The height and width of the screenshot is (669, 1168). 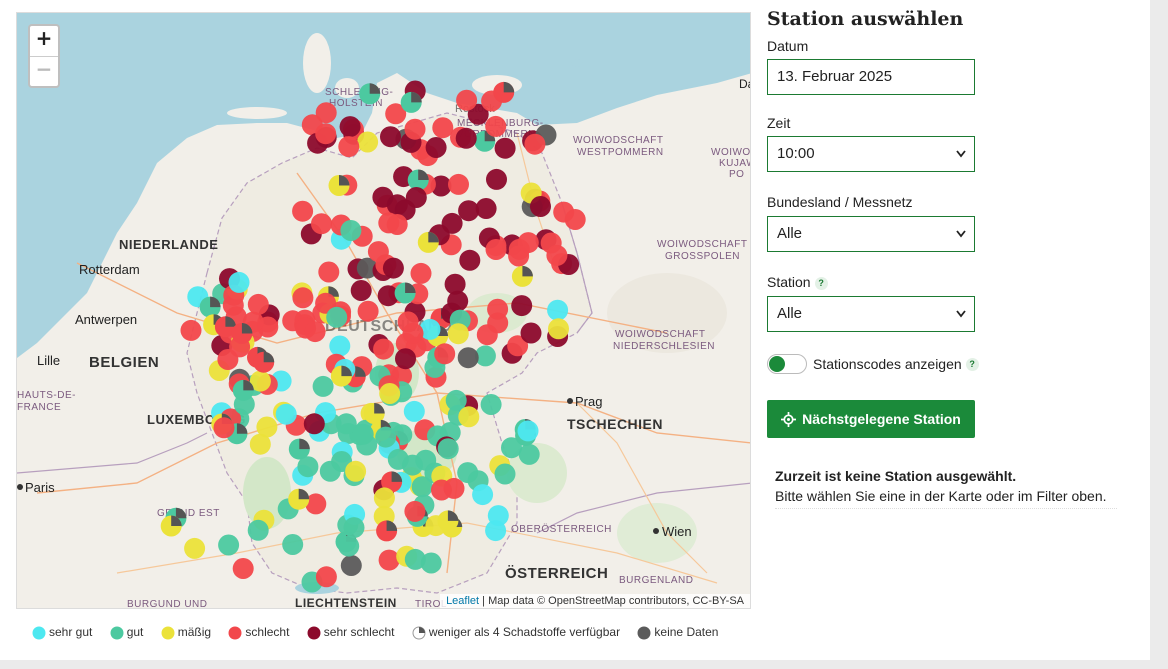 What do you see at coordinates (787, 364) in the screenshot?
I see `station-codes-toggle` at bounding box center [787, 364].